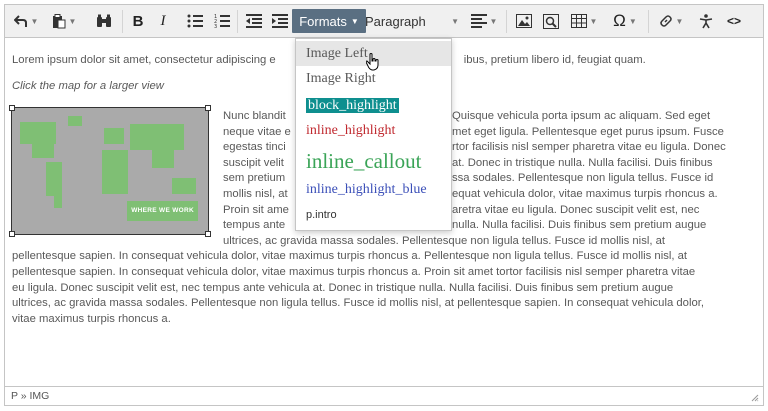  I want to click on block-format-select: Paragraph ▼, so click(412, 21).